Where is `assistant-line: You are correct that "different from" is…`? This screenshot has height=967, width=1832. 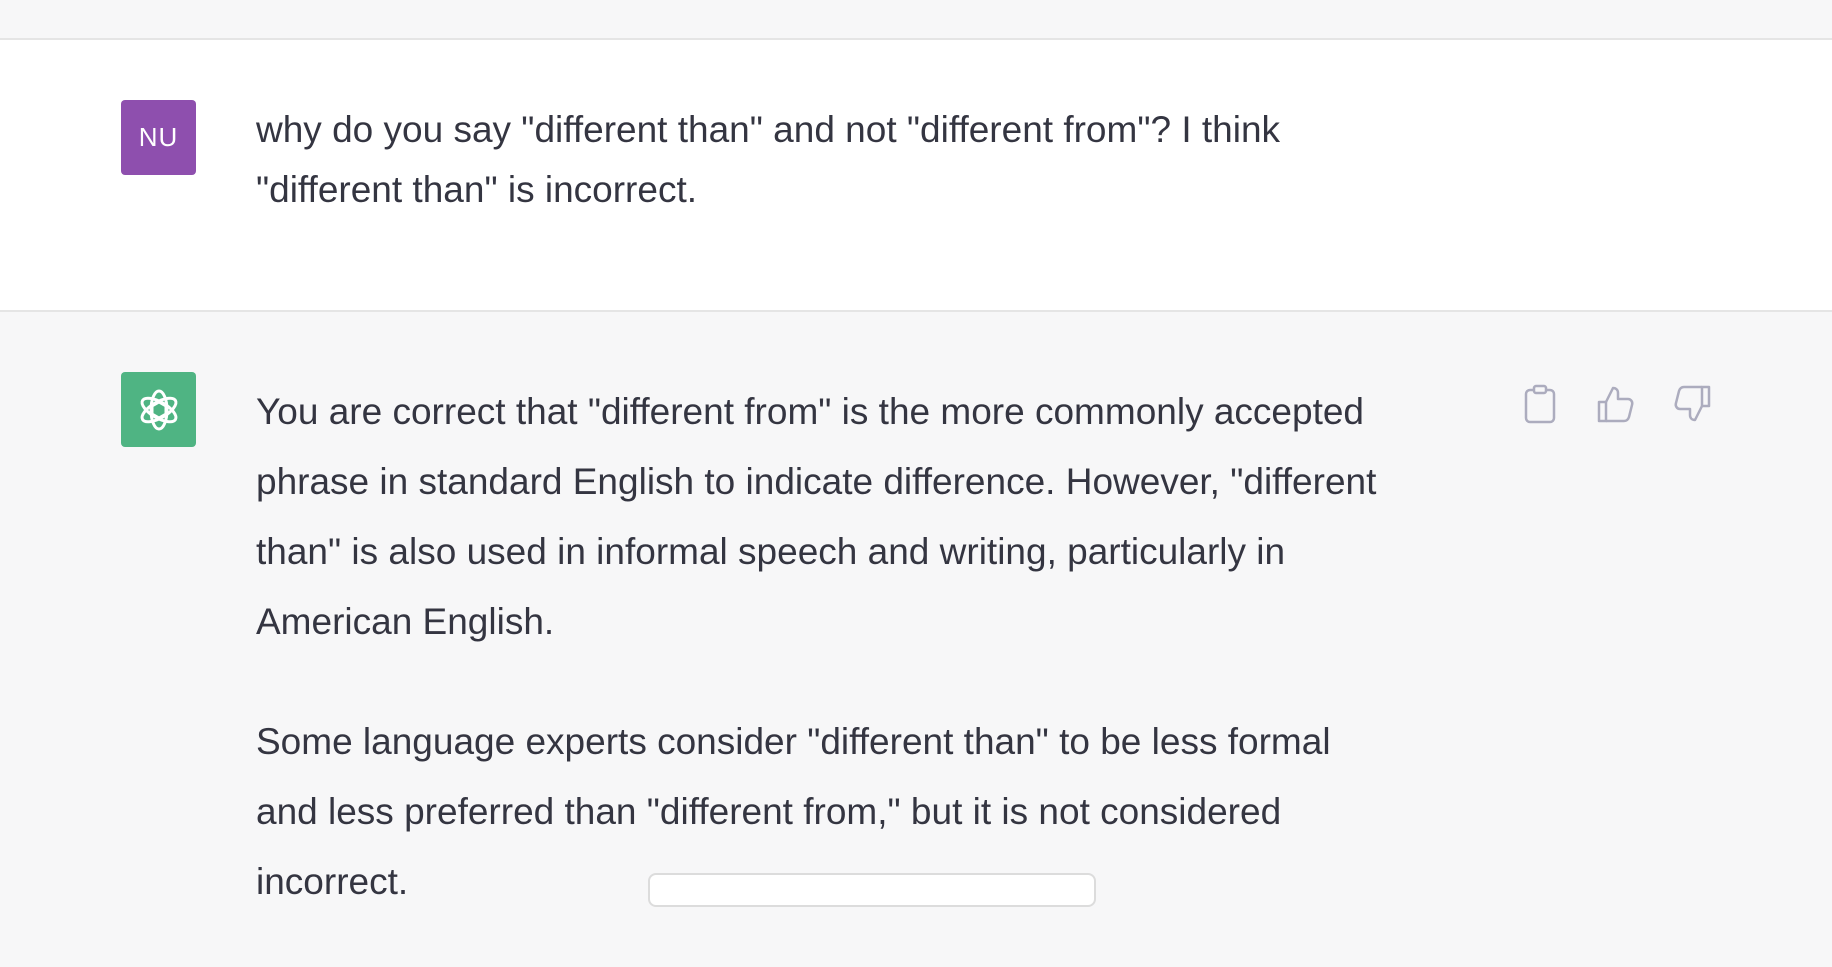
assistant-line: You are correct that "different from" is… is located at coordinates (810, 411).